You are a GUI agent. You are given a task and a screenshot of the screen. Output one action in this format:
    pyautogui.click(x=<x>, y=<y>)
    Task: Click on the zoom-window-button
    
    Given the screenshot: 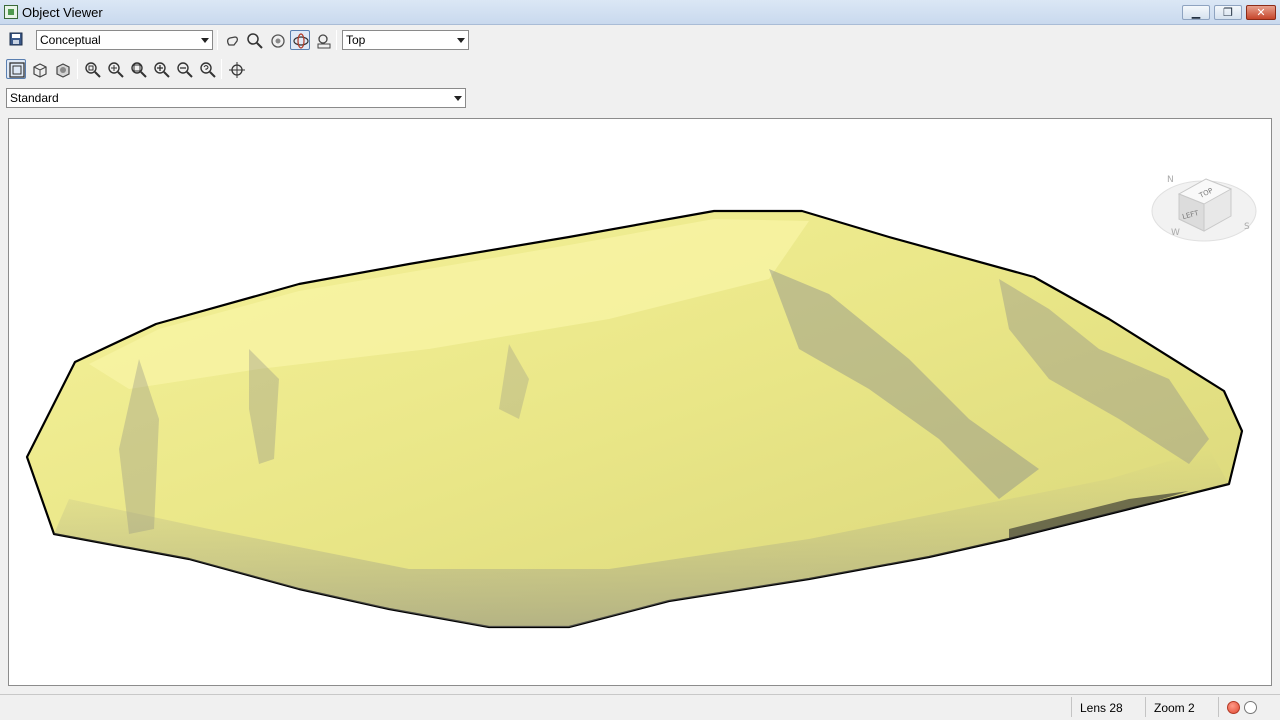 What is the action you would take?
    pyautogui.click(x=92, y=69)
    